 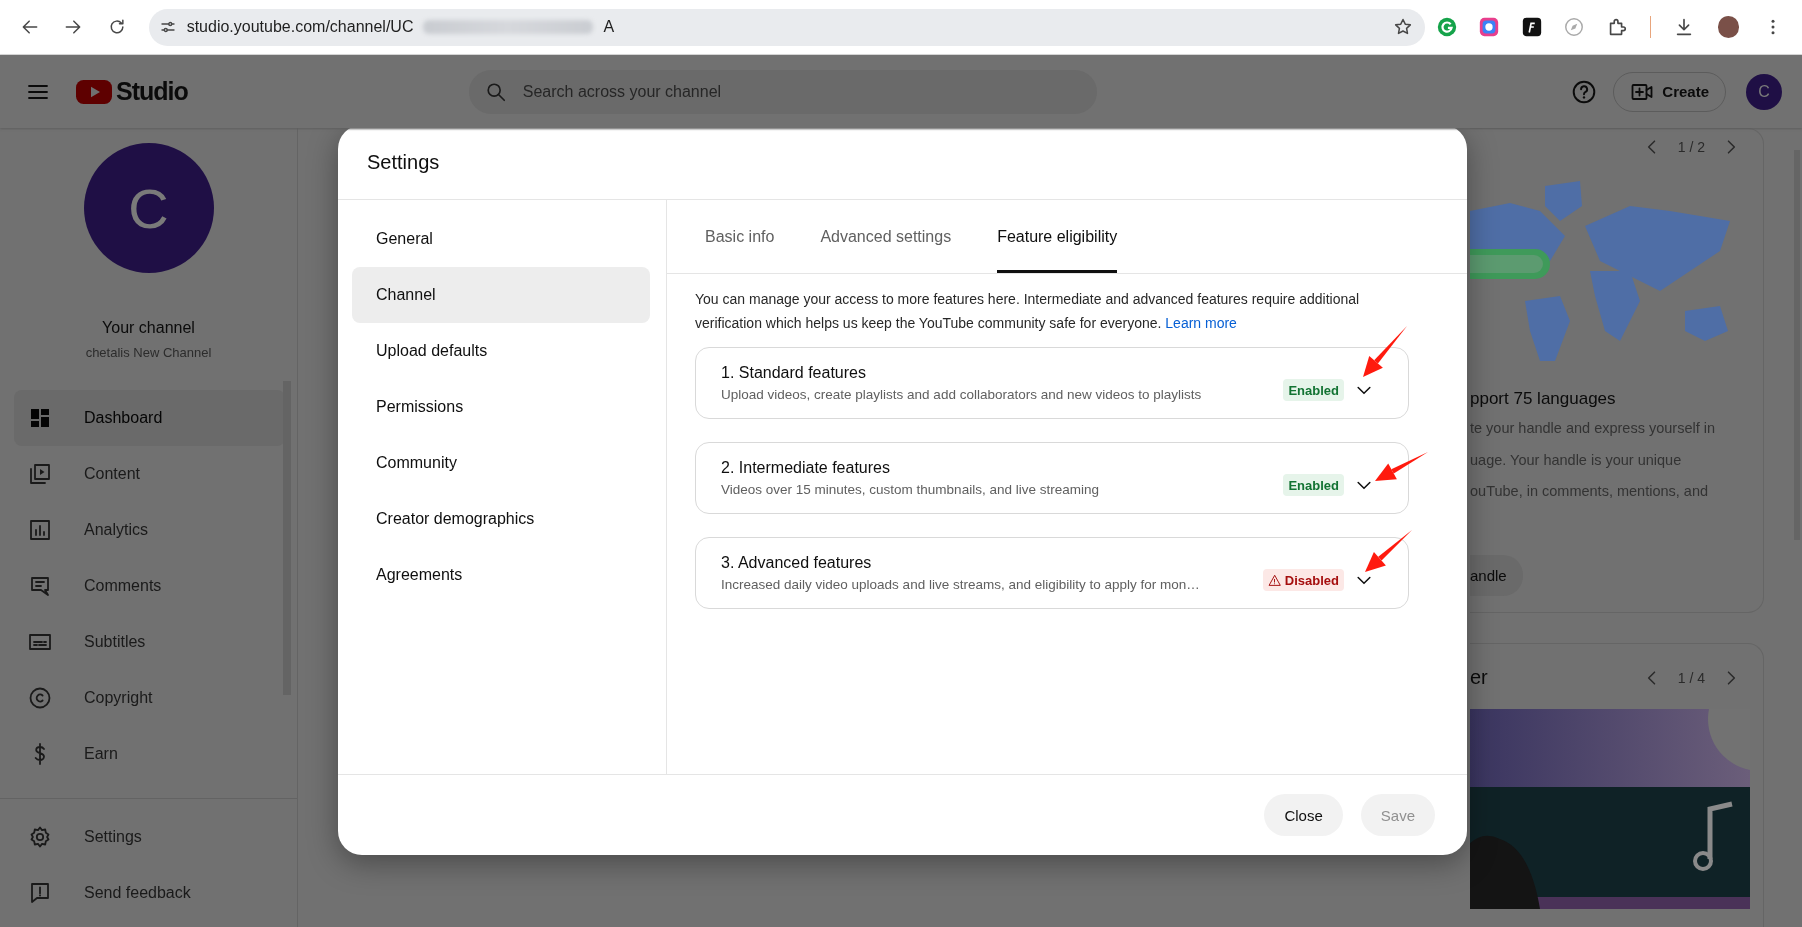 What do you see at coordinates (1728, 27) in the screenshot?
I see `profile-avatar` at bounding box center [1728, 27].